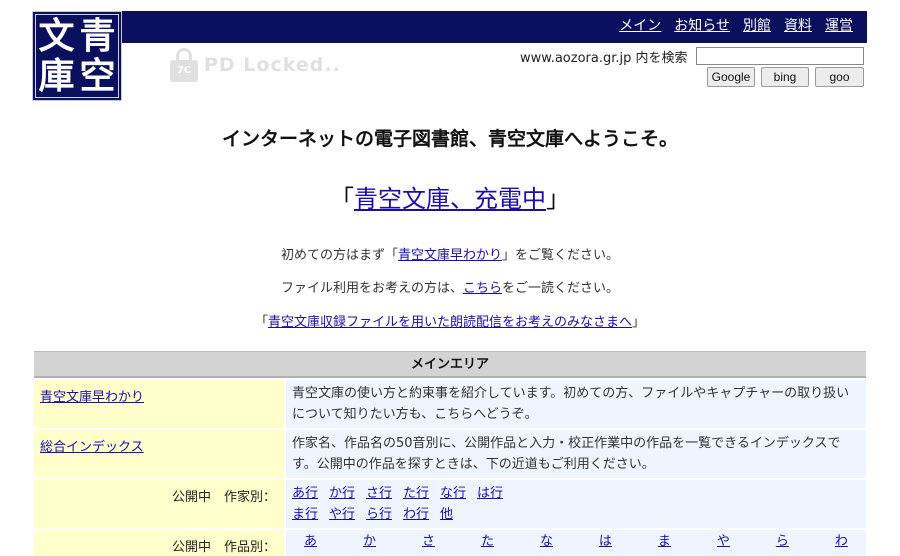  What do you see at coordinates (576, 504) in the screenshot?
I see `author-index-links: あ行 か行 さ行 た行 な行 は行 ま行 や行 ら行 わ行 他` at bounding box center [576, 504].